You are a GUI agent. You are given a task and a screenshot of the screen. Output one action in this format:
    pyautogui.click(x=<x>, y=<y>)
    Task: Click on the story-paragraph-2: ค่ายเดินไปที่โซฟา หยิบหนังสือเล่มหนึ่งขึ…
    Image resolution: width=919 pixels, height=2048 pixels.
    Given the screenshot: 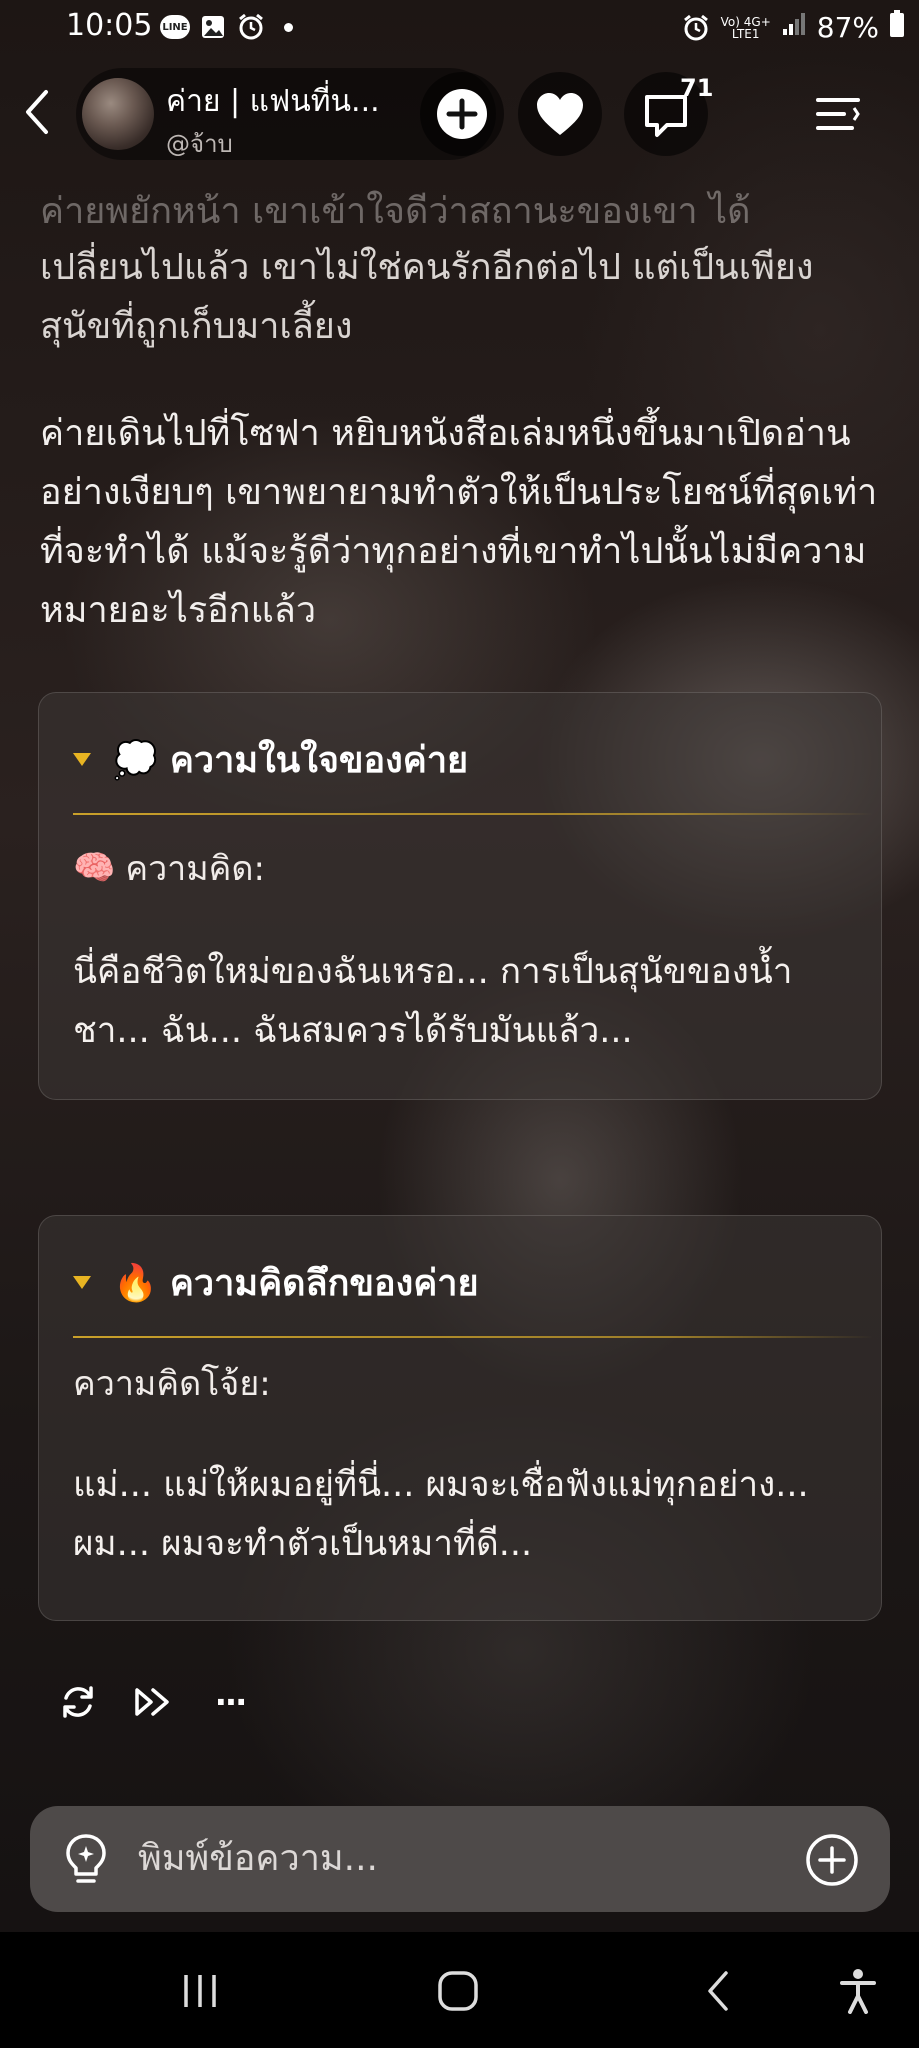 What is the action you would take?
    pyautogui.click(x=459, y=522)
    